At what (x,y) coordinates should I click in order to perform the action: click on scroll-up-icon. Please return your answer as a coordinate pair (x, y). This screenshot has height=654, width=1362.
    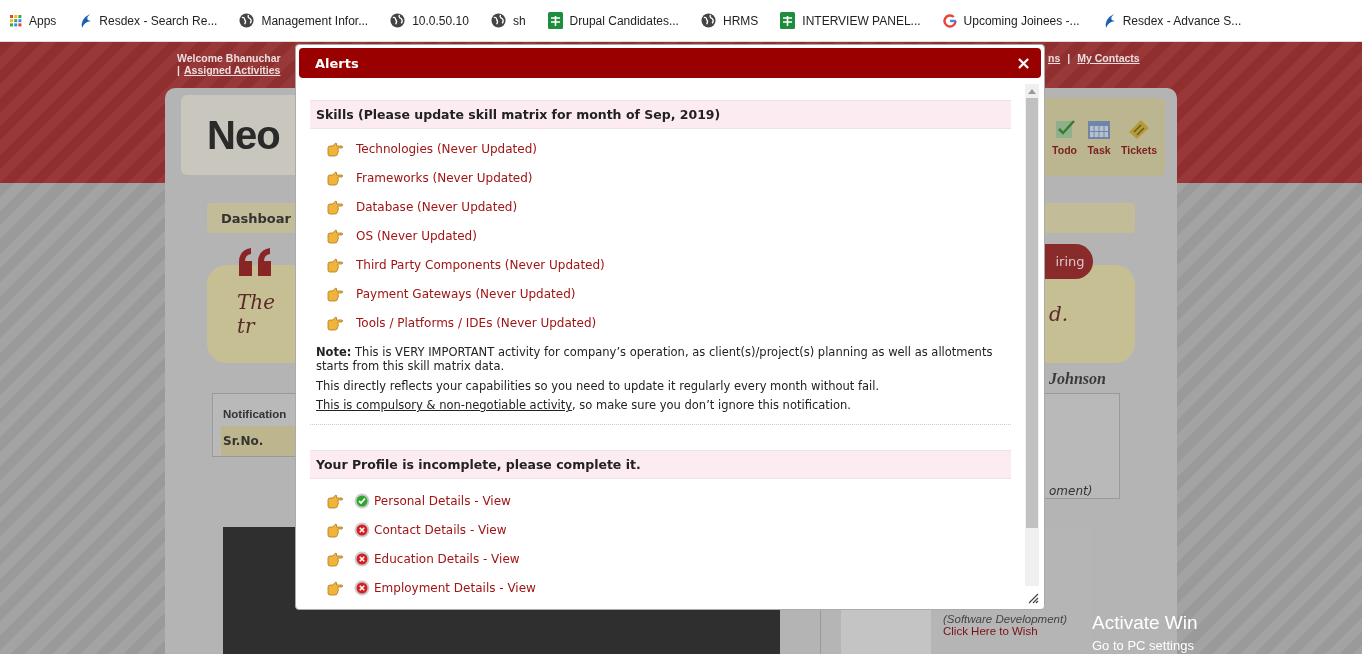
    Looking at the image, I should click on (1032, 91).